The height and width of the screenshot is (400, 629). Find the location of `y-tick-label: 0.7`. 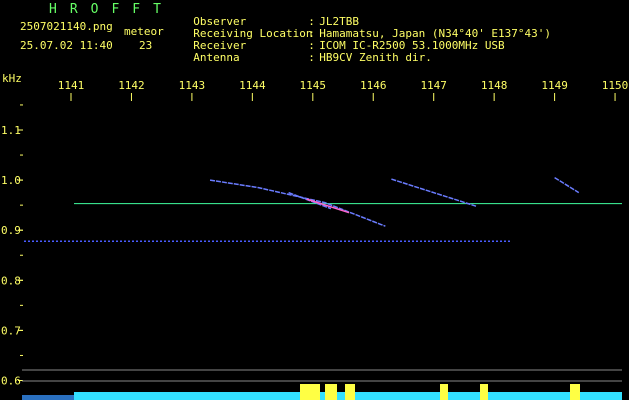

y-tick-label: 0.7 is located at coordinates (11, 330).